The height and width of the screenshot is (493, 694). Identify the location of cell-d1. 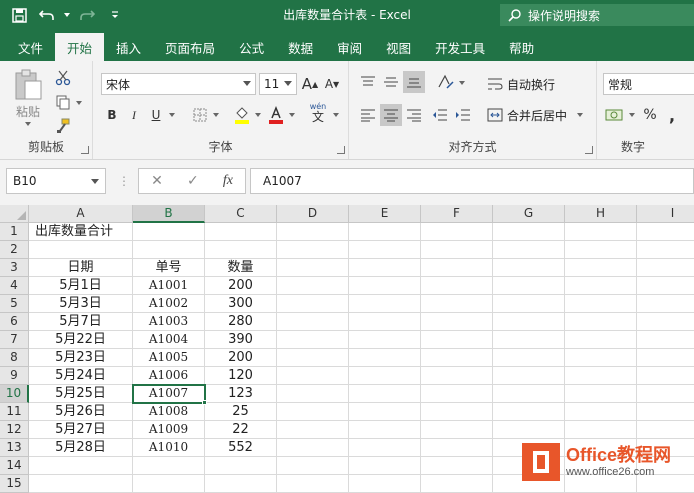
(313, 232).